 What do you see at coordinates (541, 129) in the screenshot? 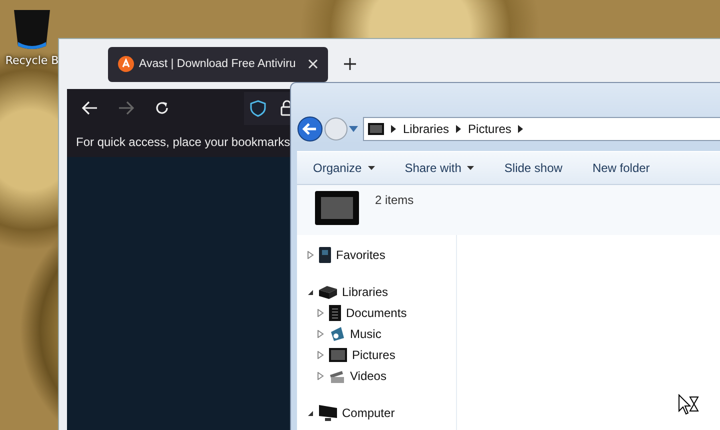
I see `address-bar: Libraries Pictures` at bounding box center [541, 129].